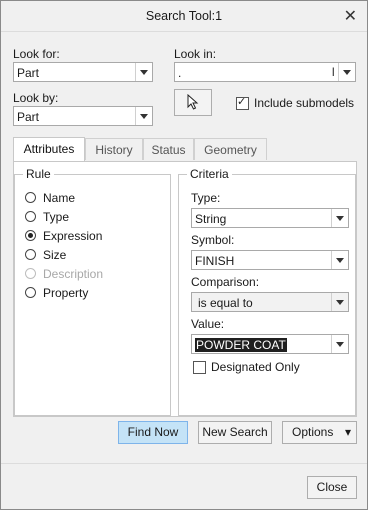  I want to click on type-label: Type:, so click(206, 198).